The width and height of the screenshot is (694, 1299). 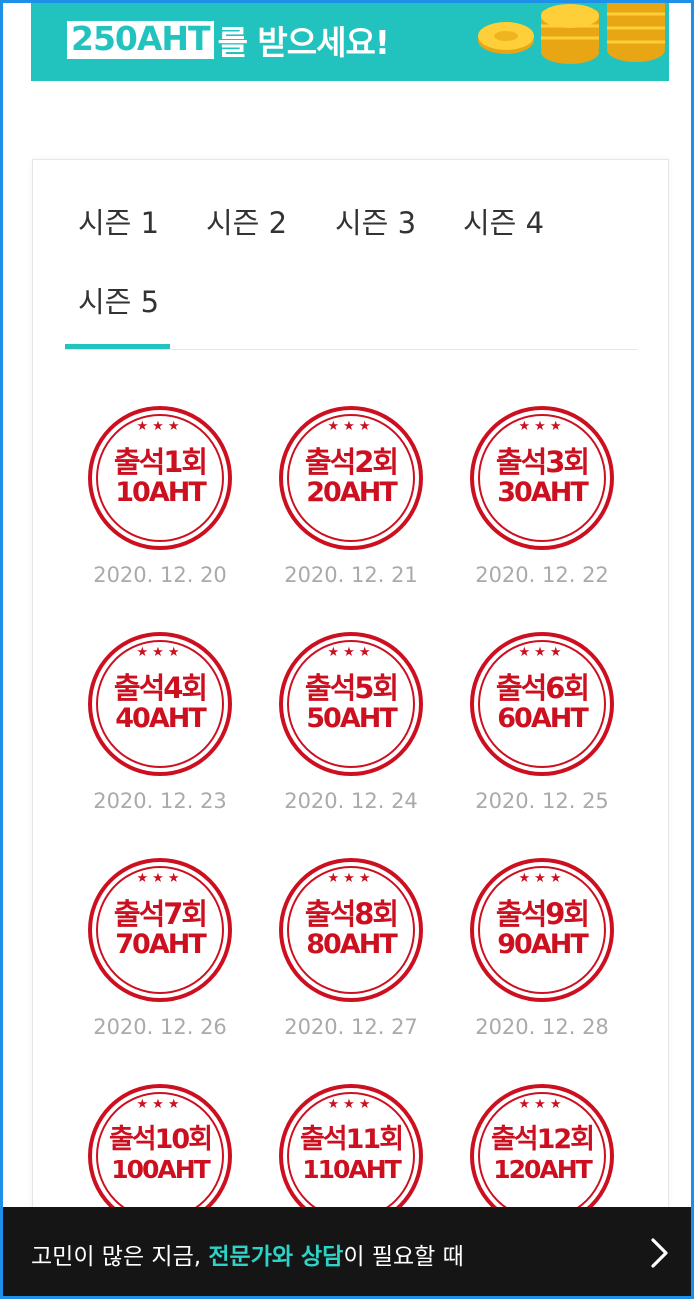 I want to click on tab-season-5: 시즌 5, so click(x=118, y=300).